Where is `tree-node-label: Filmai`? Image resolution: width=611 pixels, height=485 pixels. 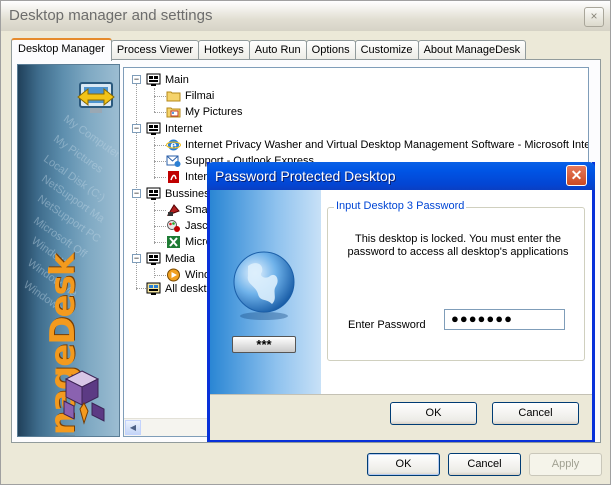
tree-node-label: Filmai is located at coordinates (200, 96).